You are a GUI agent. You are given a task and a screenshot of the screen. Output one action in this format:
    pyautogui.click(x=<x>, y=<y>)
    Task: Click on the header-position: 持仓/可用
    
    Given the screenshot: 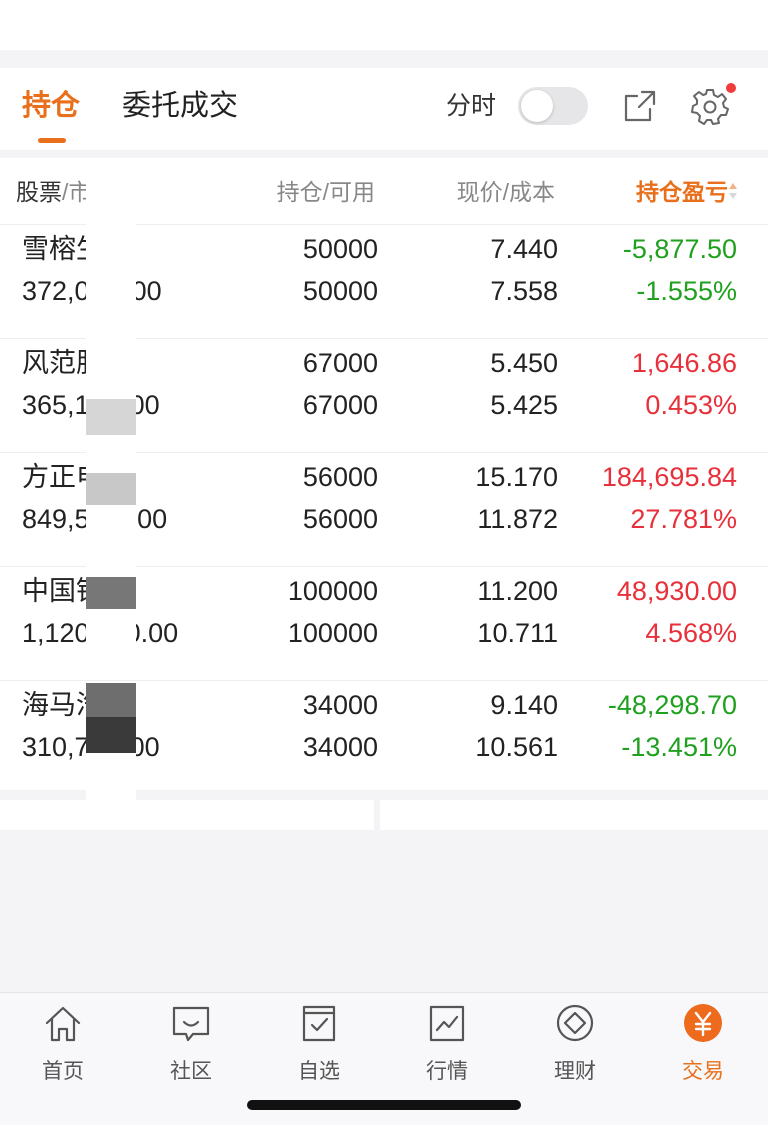 What is the action you would take?
    pyautogui.click(x=325, y=192)
    